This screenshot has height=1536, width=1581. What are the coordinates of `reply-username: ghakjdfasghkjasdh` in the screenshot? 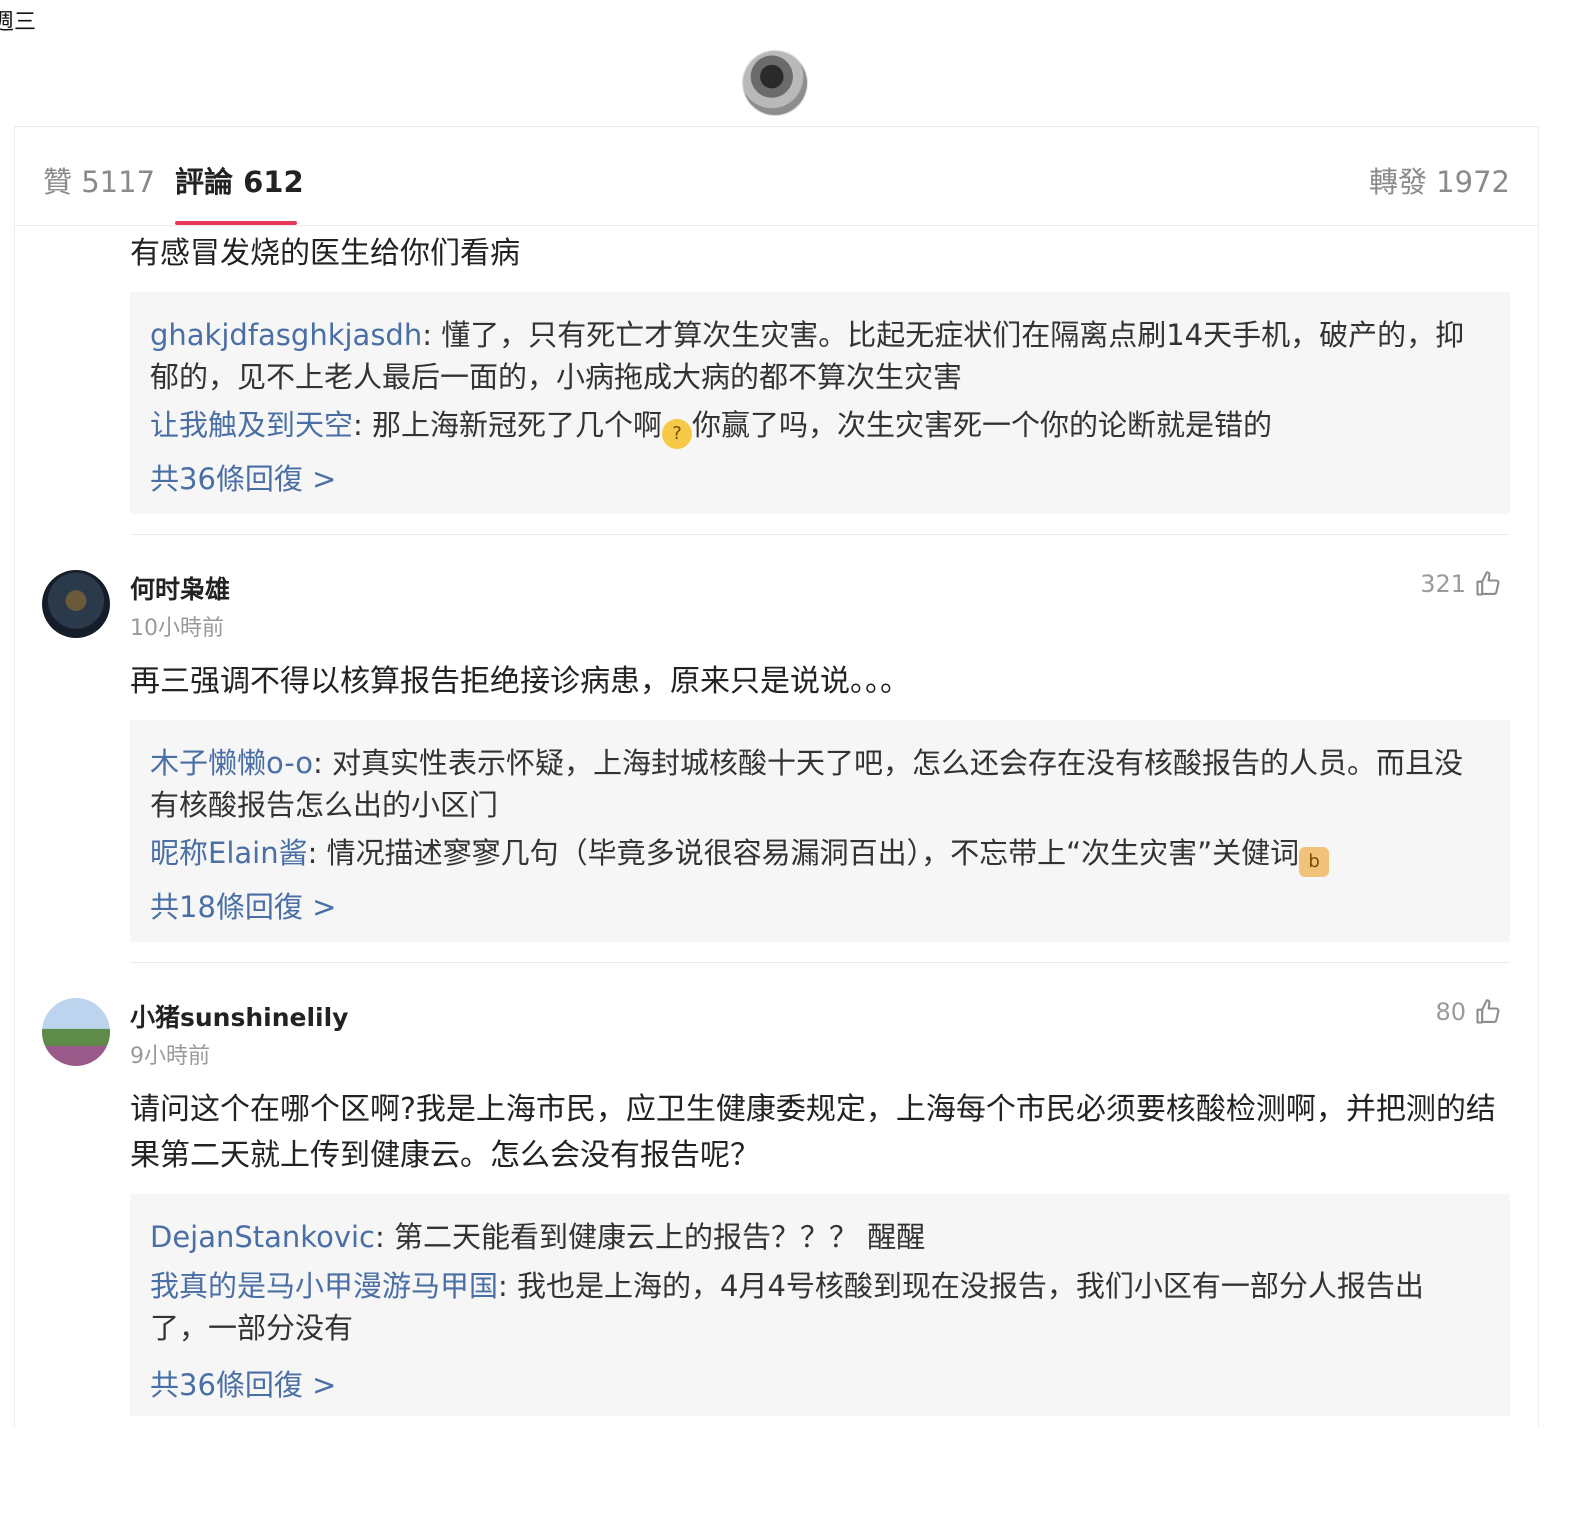 It's located at (286, 335).